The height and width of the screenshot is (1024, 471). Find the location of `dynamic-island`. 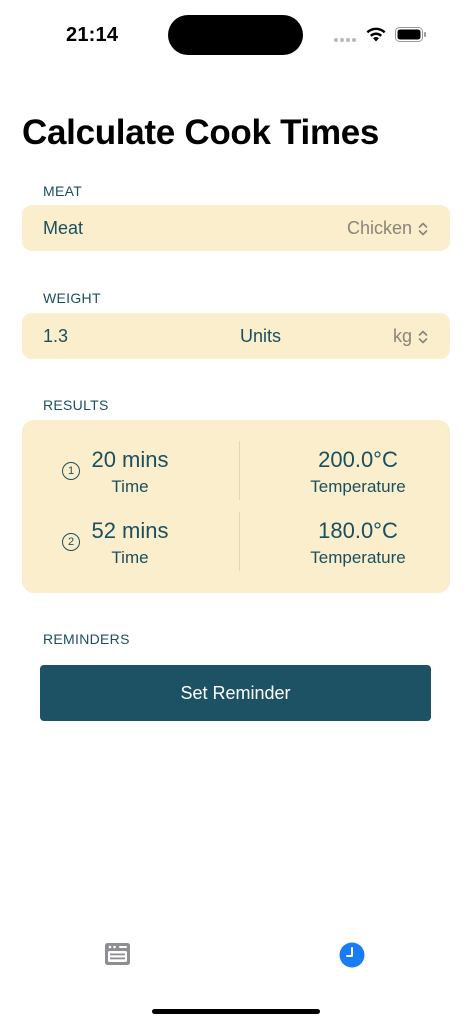

dynamic-island is located at coordinates (235, 35).